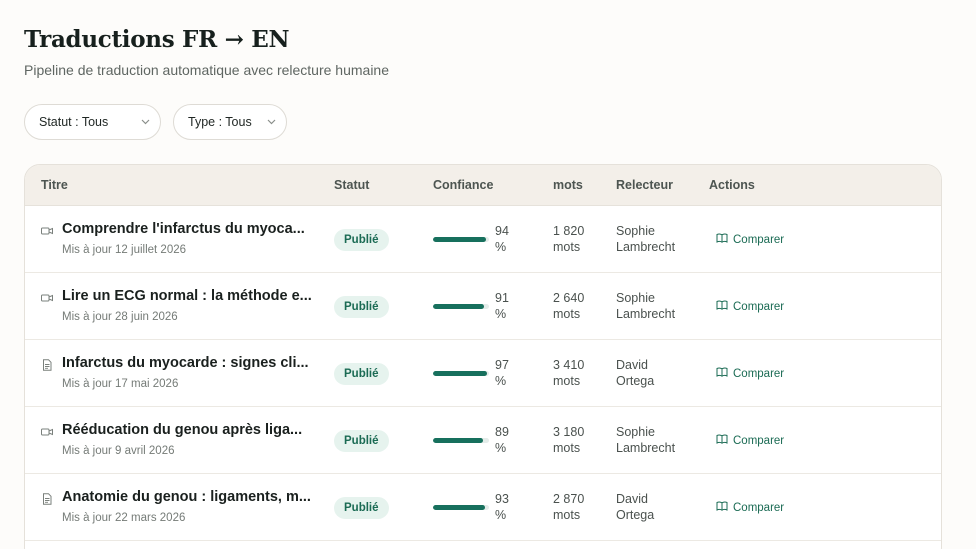 Image resolution: width=976 pixels, height=549 pixels. Describe the element at coordinates (502, 507) in the screenshot. I see `confidence-value: 93 %` at that location.